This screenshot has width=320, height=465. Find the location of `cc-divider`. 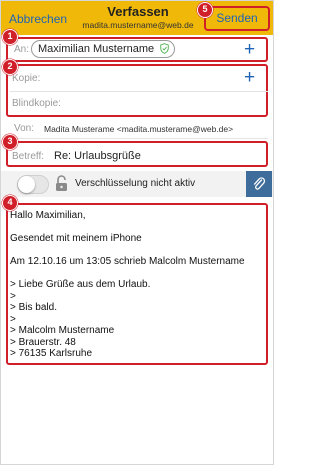

cc-divider is located at coordinates (139, 91).